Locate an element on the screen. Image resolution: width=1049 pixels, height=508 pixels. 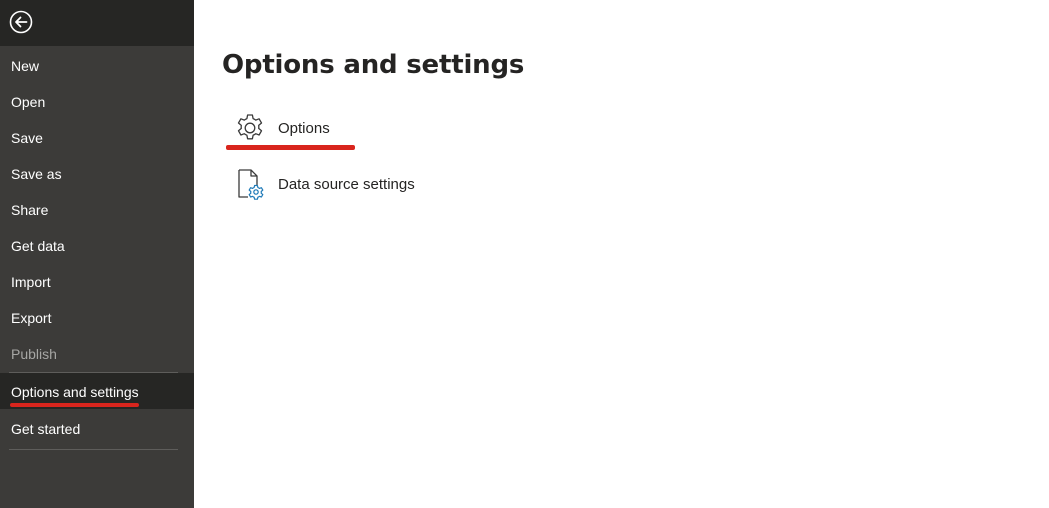
data-source-settings-button: Data source settings is located at coordinates (324, 184).